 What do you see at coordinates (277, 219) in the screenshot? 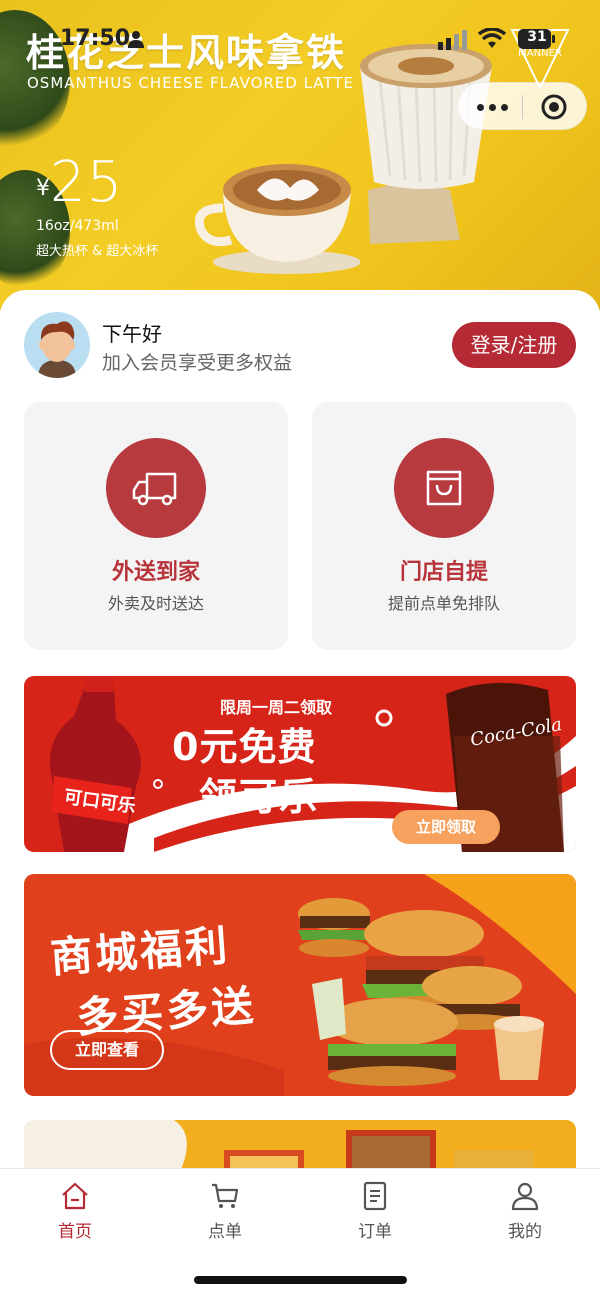
I see `latte-cup-image` at bounding box center [277, 219].